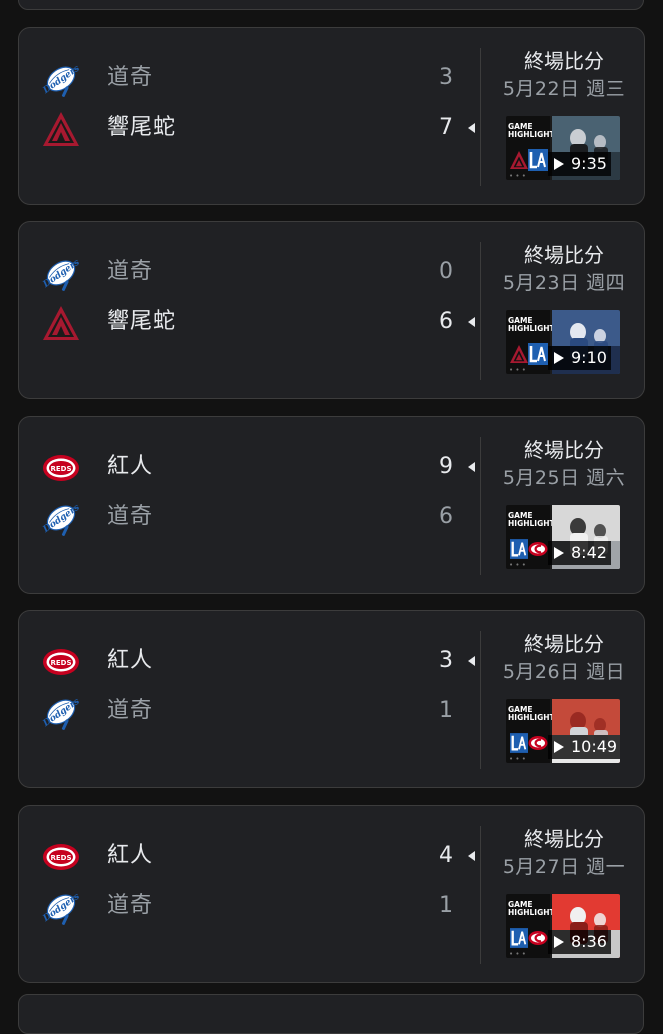 Image resolution: width=663 pixels, height=1034 pixels. I want to click on duration-text: 9:10, so click(589, 357).